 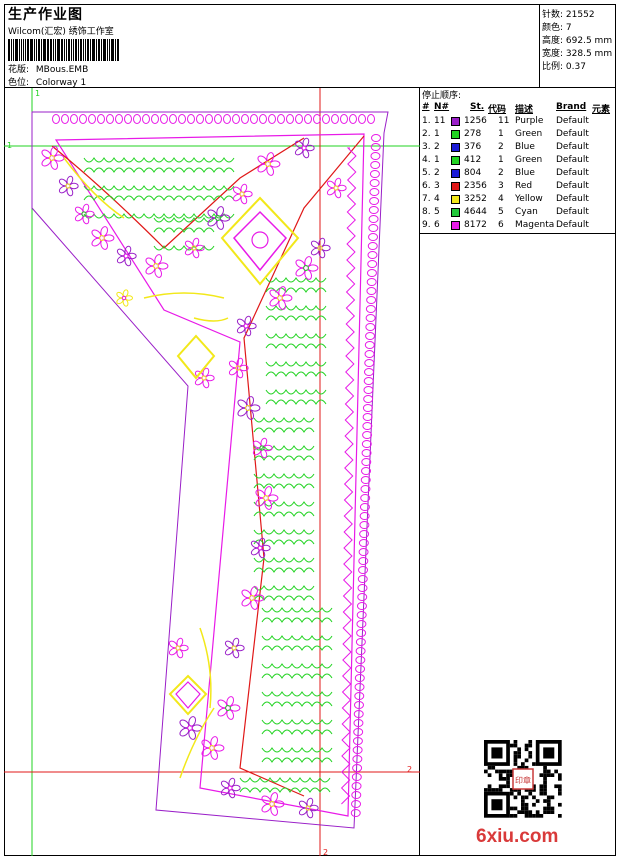 I want to click on qr-code: 印章, so click(x=523, y=779).